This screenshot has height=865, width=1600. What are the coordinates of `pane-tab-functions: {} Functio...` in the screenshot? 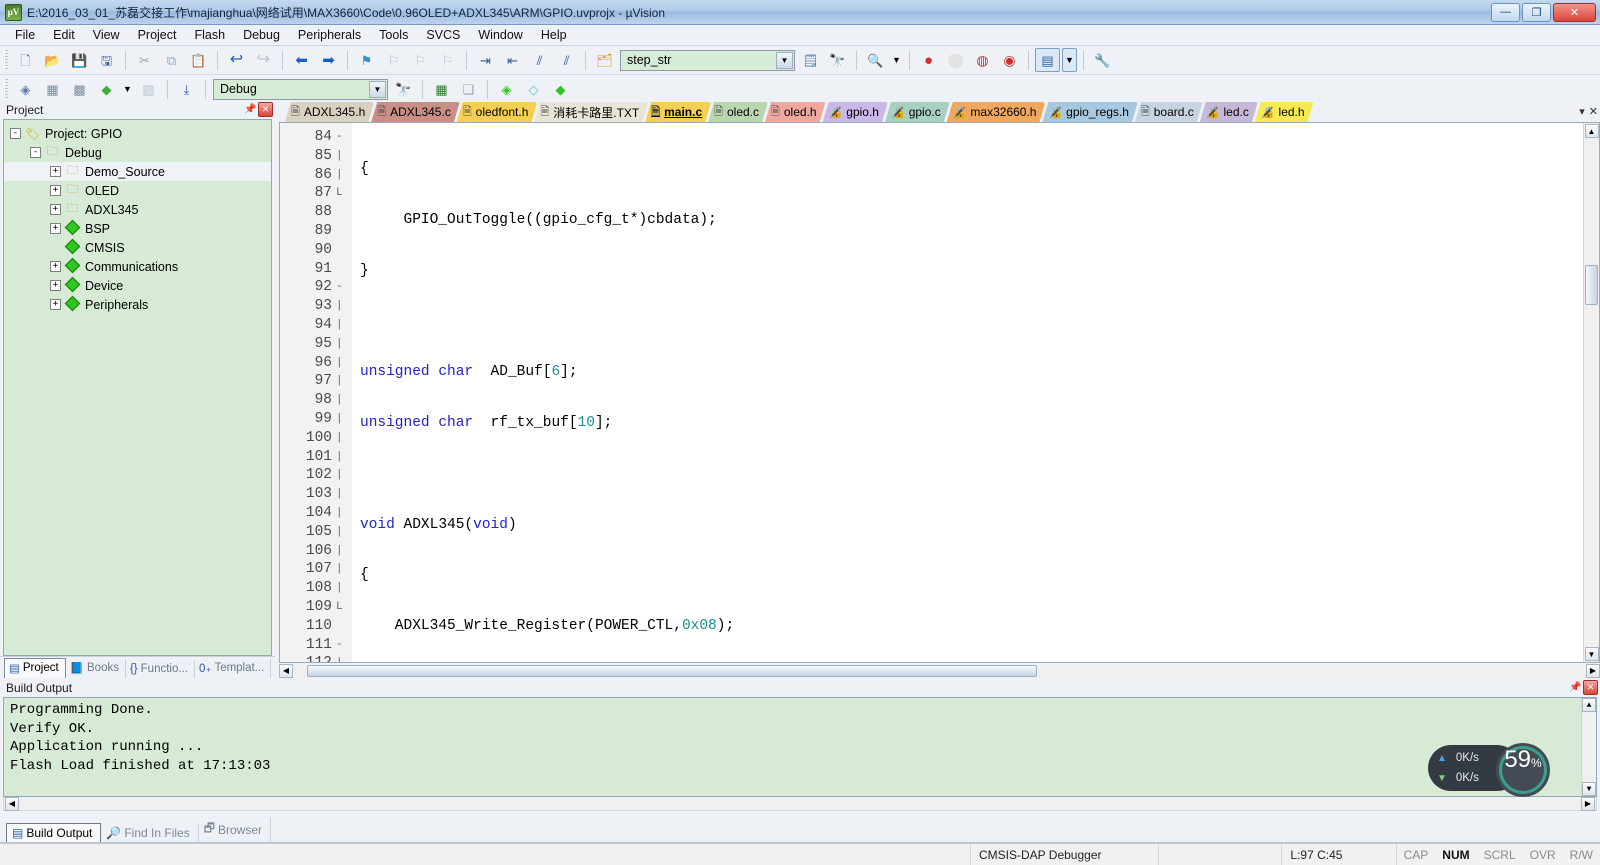 It's located at (160, 669).